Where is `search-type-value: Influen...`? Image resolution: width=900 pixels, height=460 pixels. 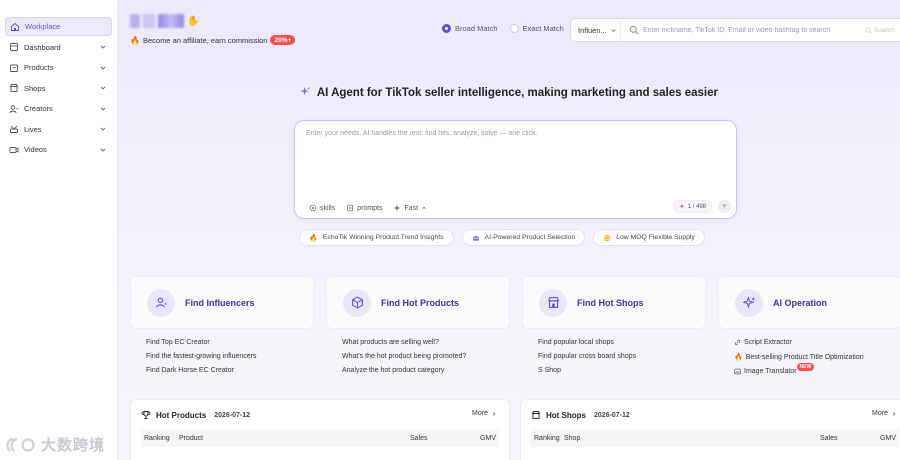 search-type-value: Influen... is located at coordinates (592, 30).